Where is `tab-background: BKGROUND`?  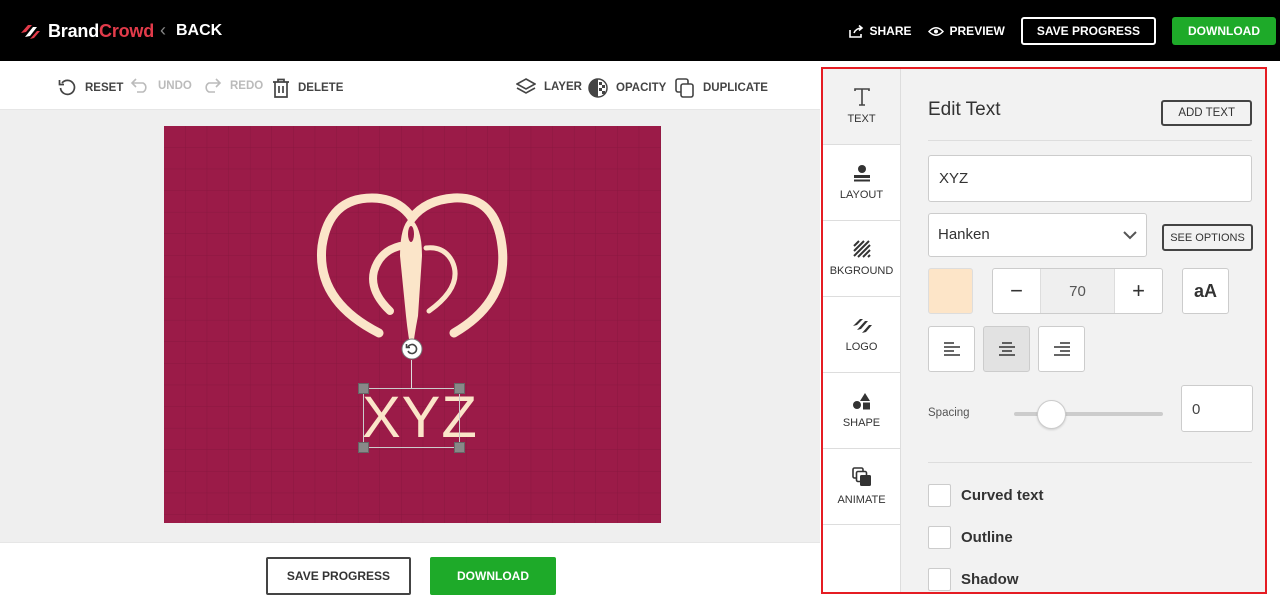
tab-background: BKGROUND is located at coordinates (861, 259).